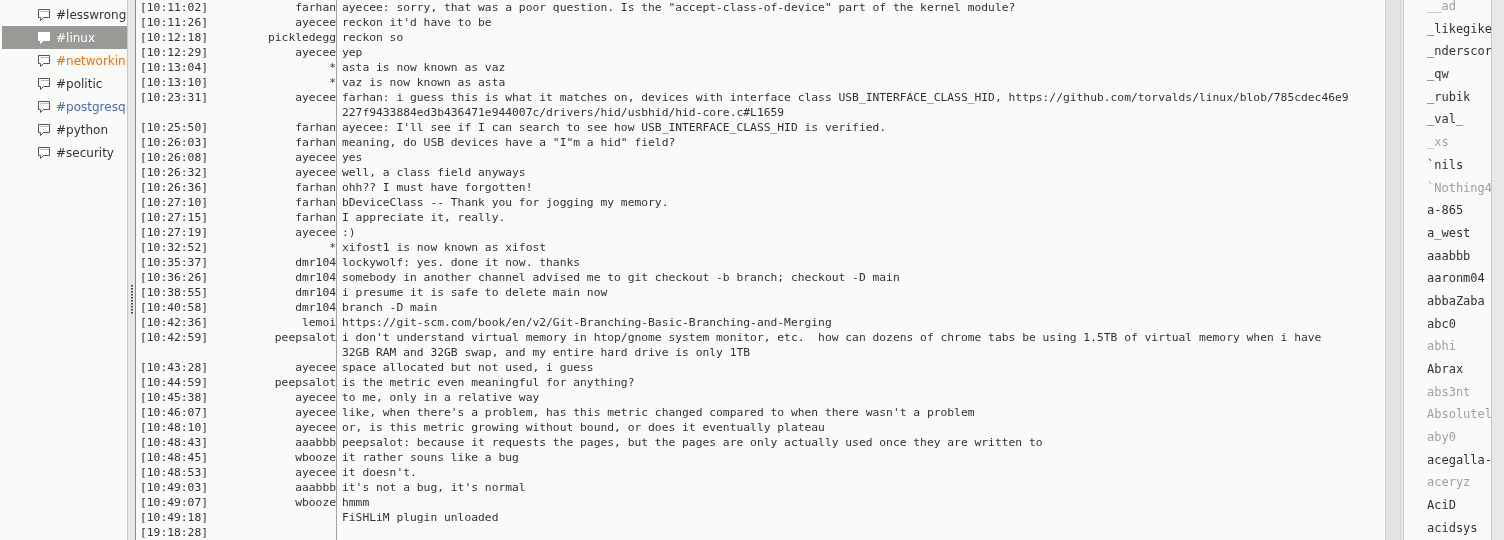 Image resolution: width=1504 pixels, height=540 pixels. What do you see at coordinates (508, 142) in the screenshot?
I see `message-text: meaning, do USB devices have a "I"m a hid" field?` at bounding box center [508, 142].